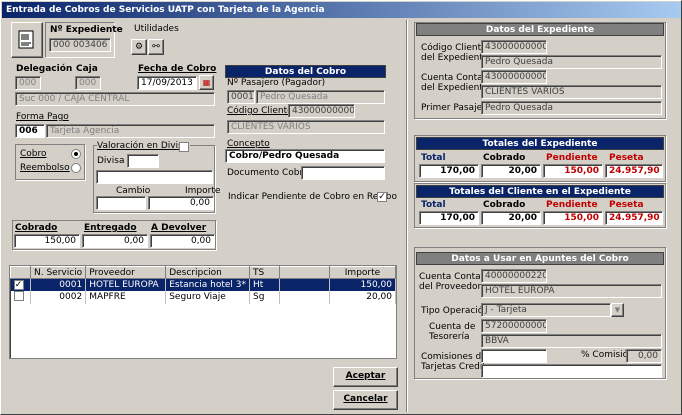 The width and height of the screenshot is (682, 415). What do you see at coordinates (449, 171) in the screenshot?
I see `tot-exp-total-field: 170,00` at bounding box center [449, 171].